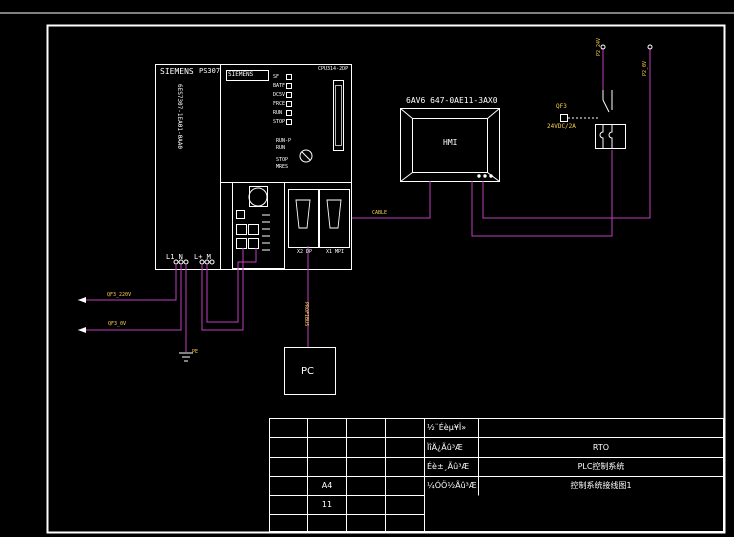  Describe the element at coordinates (450, 142) in the screenshot. I see `hmi-screen-label: HMI` at that location.